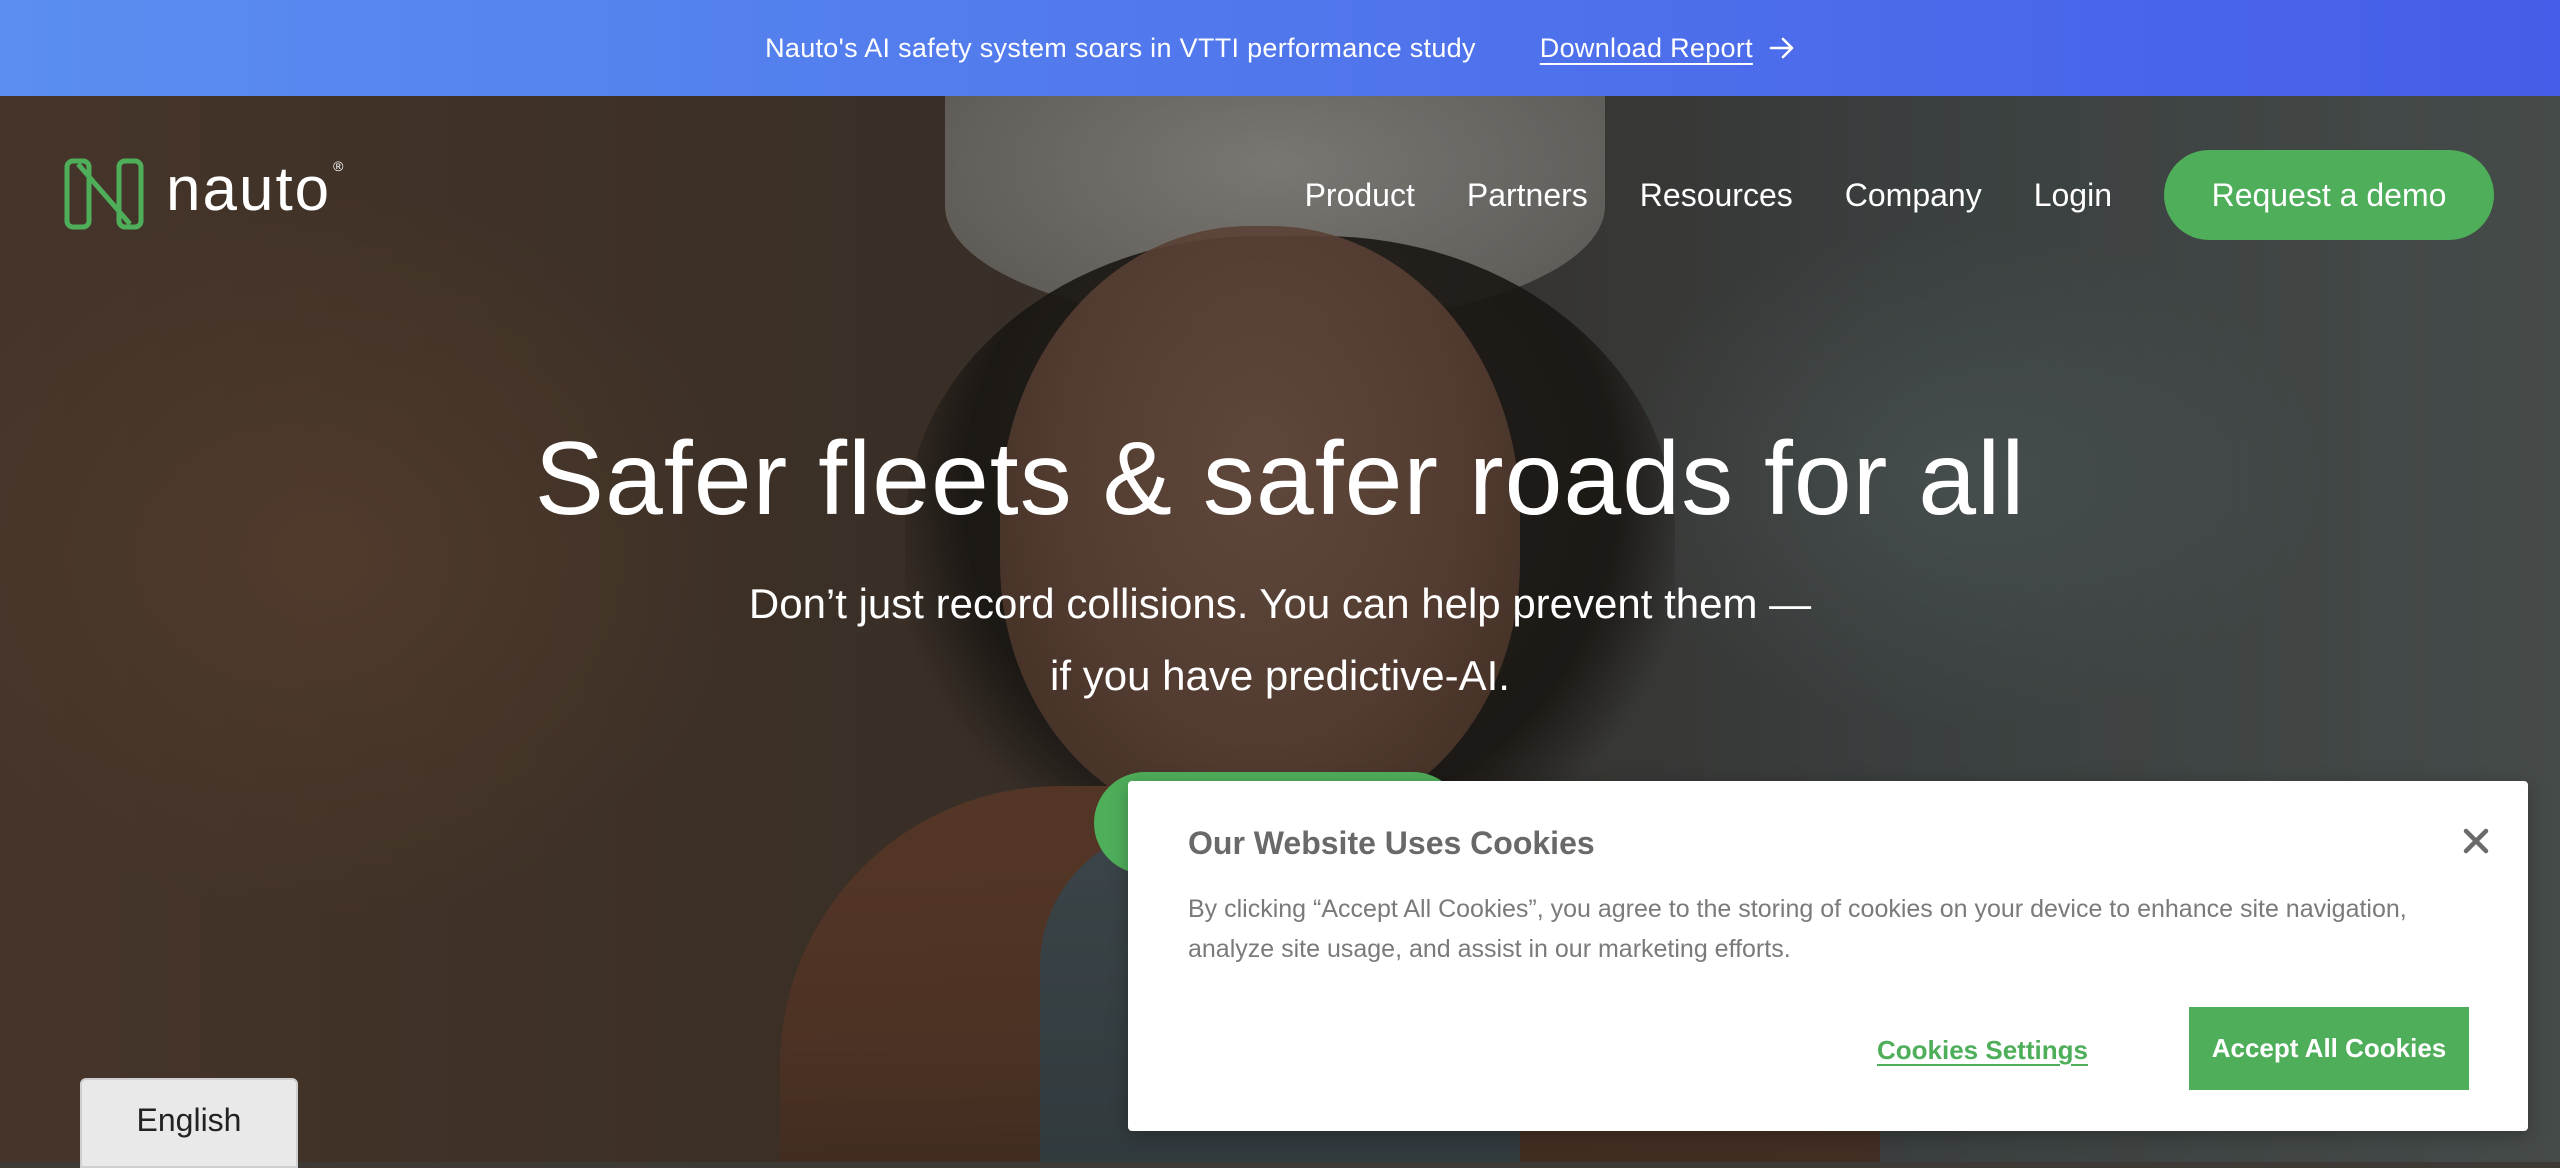 This screenshot has height=1168, width=2560. Describe the element at coordinates (1982, 1050) in the screenshot. I see `cookies-settings-link: Cookies Settings` at that location.